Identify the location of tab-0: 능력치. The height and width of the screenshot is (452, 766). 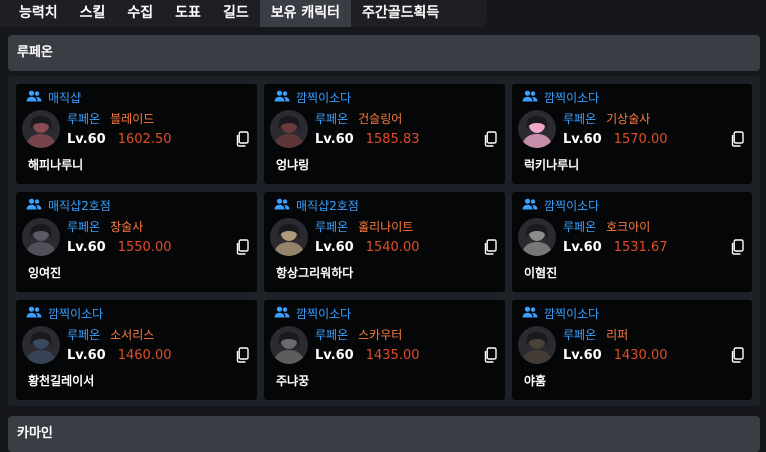
(38, 13).